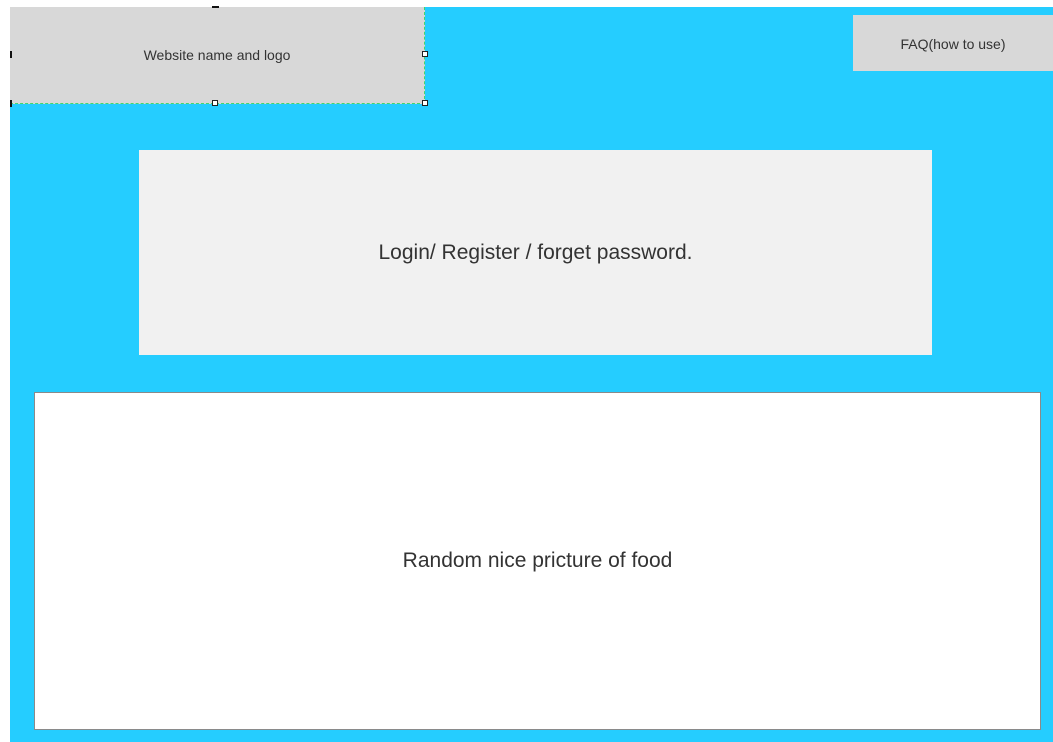  I want to click on resize-handle-left-marker, so click(11, 54).